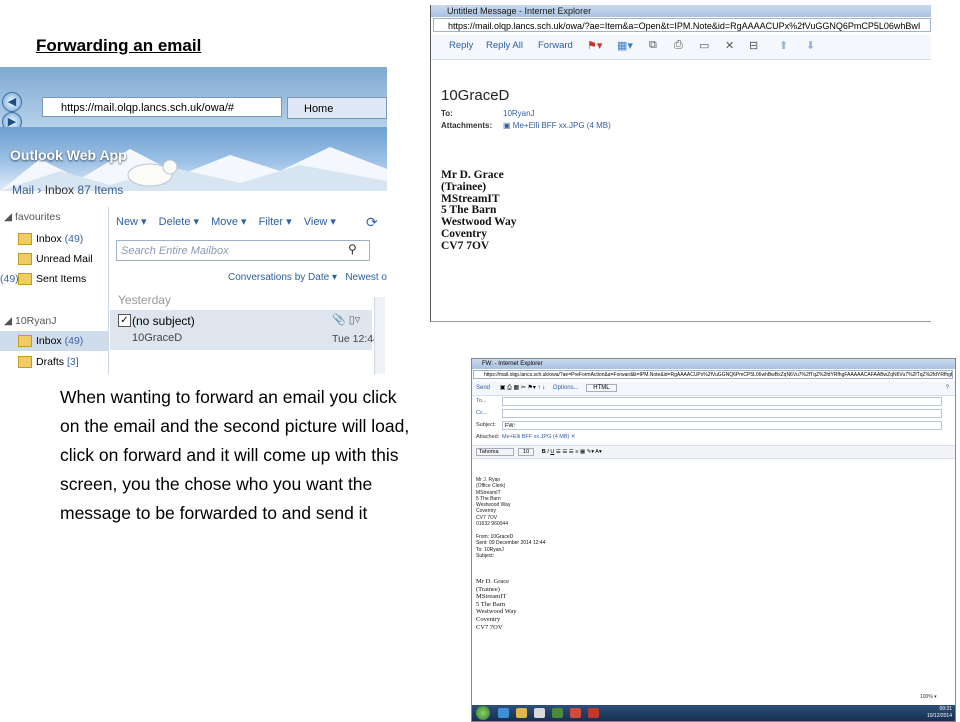 This screenshot has height=722, width=960. What do you see at coordinates (928, 697) in the screenshot?
I see `zoom-control: 100% ▾` at bounding box center [928, 697].